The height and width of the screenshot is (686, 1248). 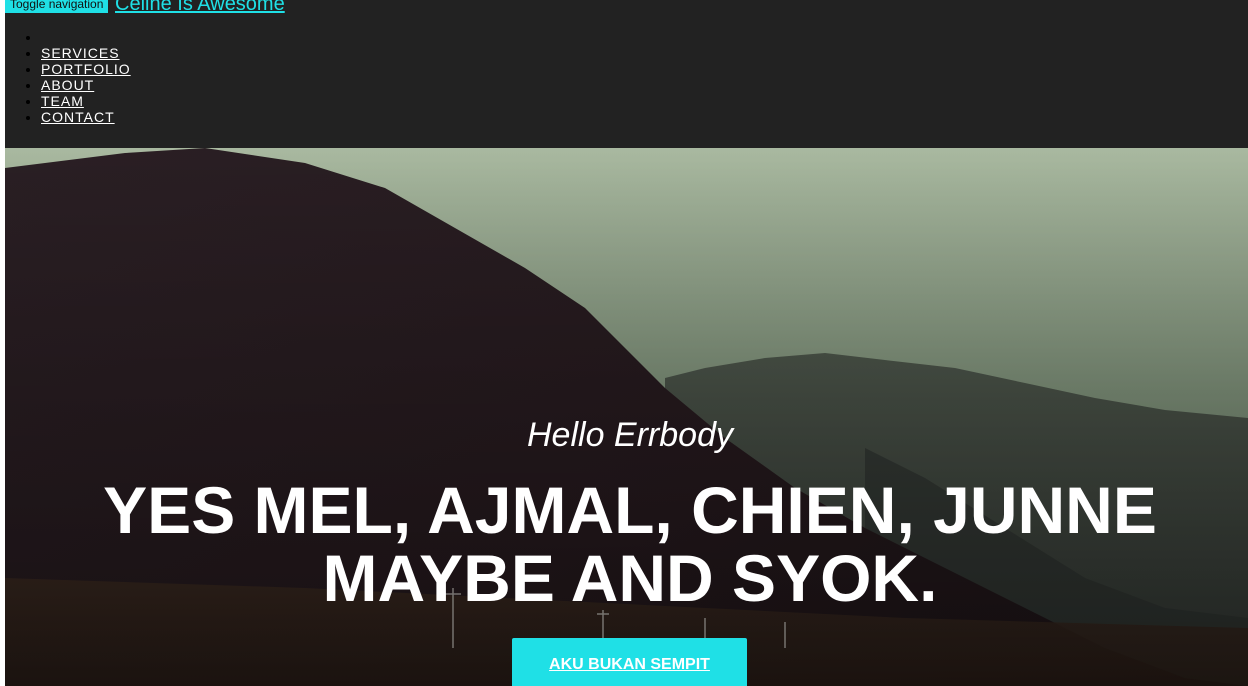 I want to click on nav-link-portfolio: PORTFOLIO, so click(x=86, y=69).